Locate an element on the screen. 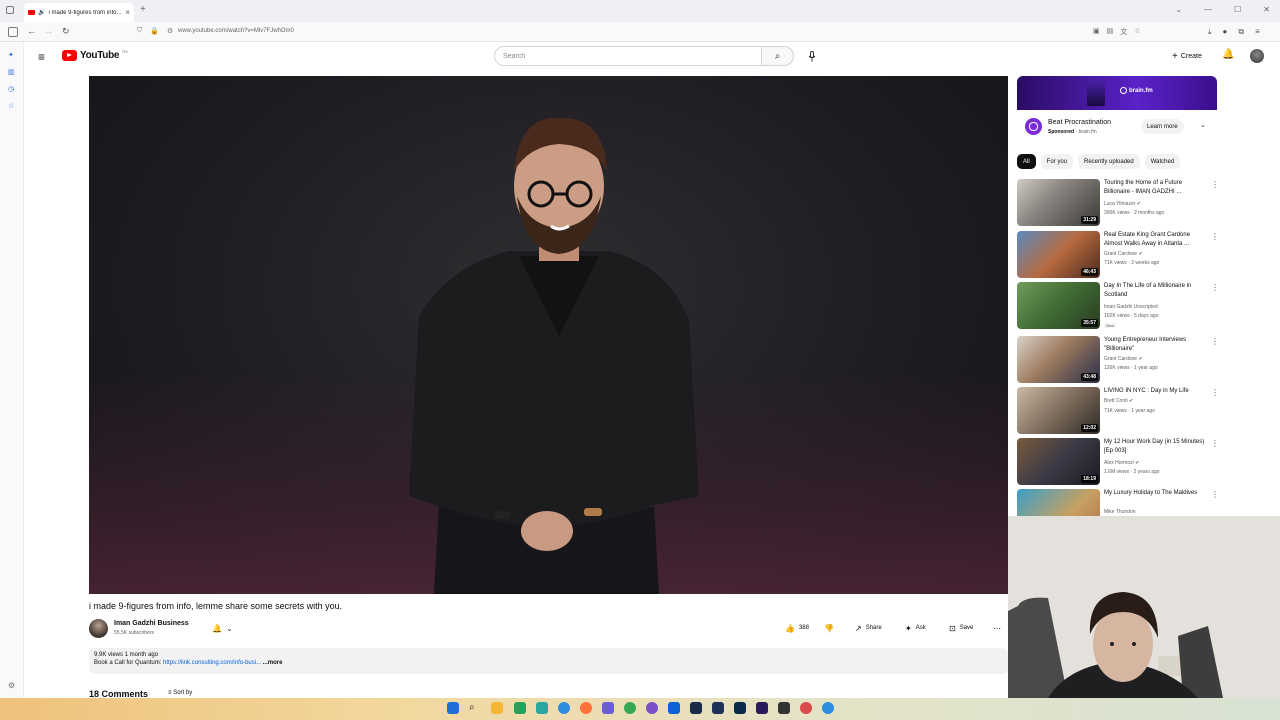 The image size is (1280, 720). chip-recently-uploaded: Recently uploaded is located at coordinates (1109, 161).